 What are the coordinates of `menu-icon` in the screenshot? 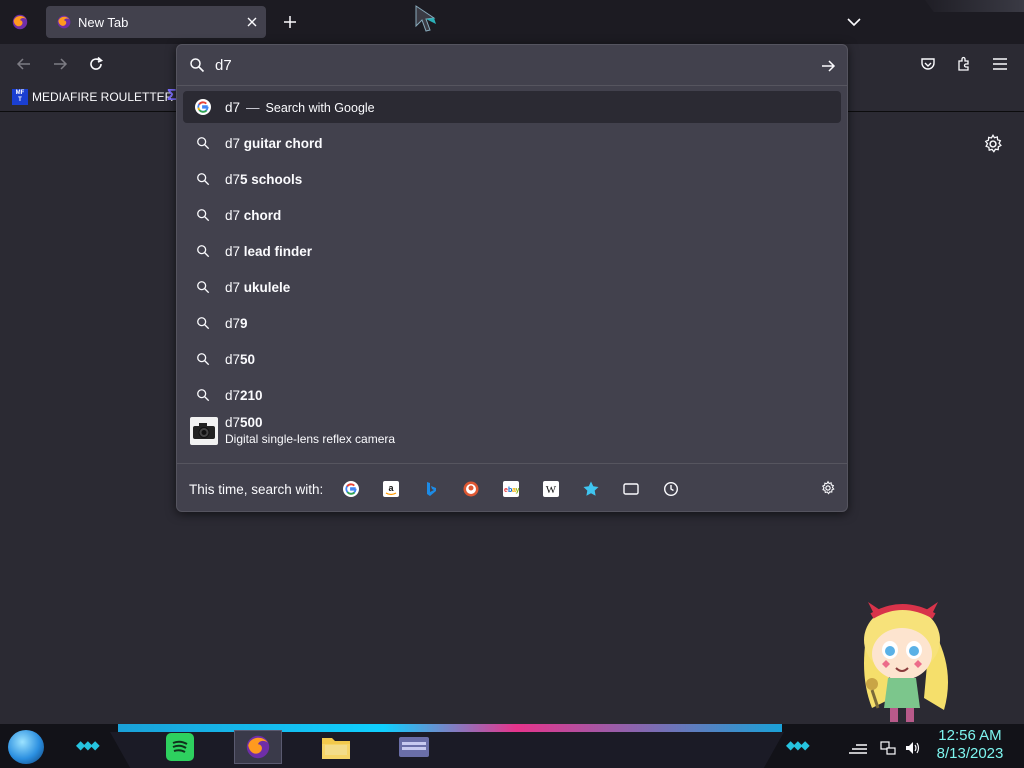 It's located at (1000, 64).